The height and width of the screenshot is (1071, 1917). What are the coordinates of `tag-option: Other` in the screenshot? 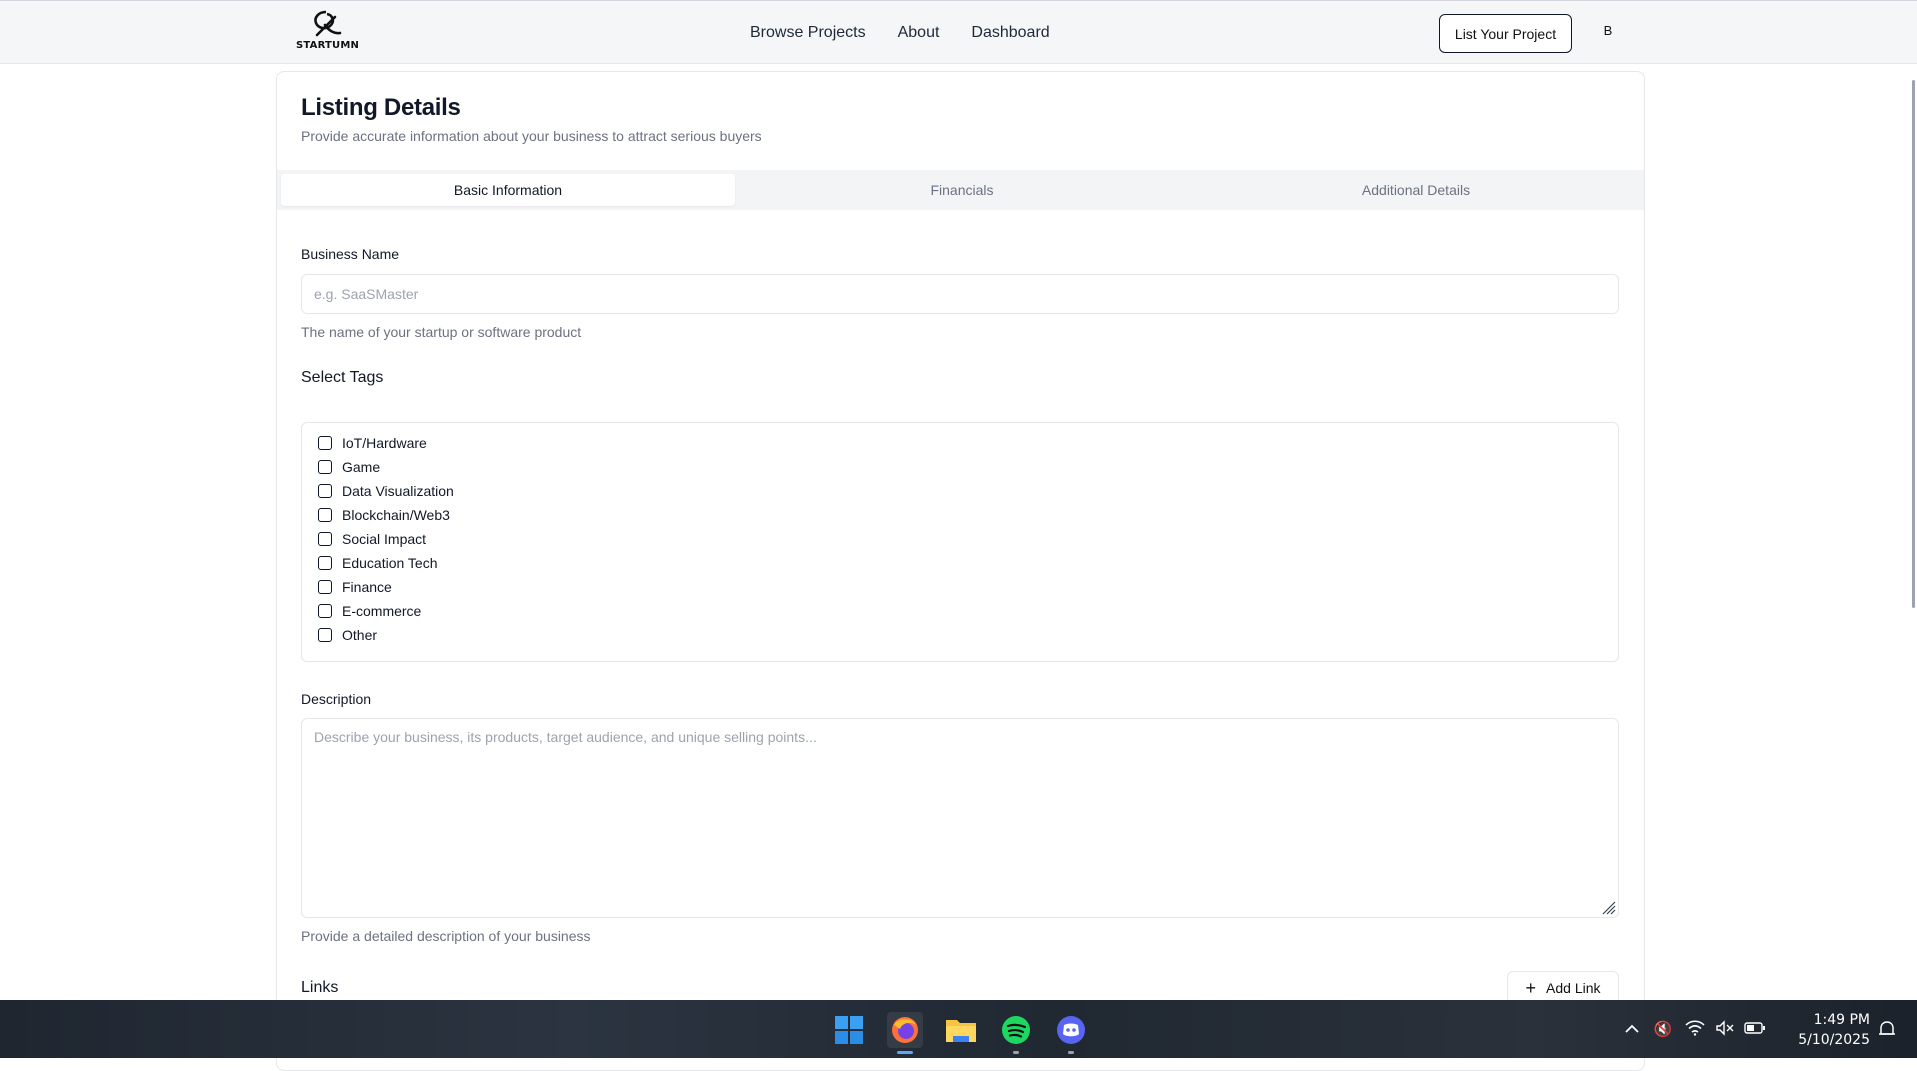 It's located at (386, 635).